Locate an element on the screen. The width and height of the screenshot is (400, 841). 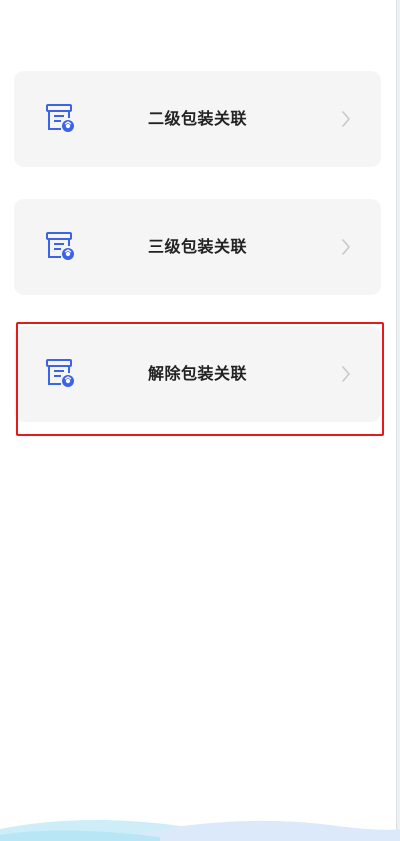
menu-item-label: 三级包装关联 is located at coordinates (197, 246).